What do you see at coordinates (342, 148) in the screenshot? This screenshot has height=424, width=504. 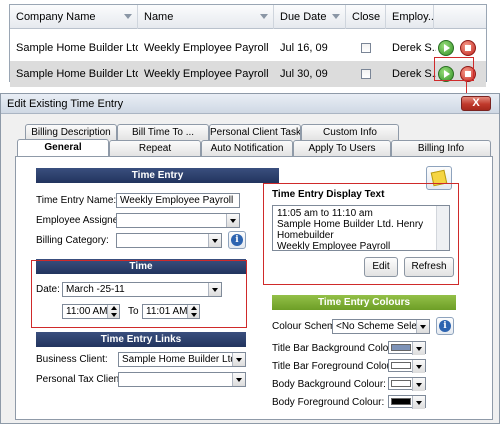 I see `tab-apply-to-users: Apply To Users` at bounding box center [342, 148].